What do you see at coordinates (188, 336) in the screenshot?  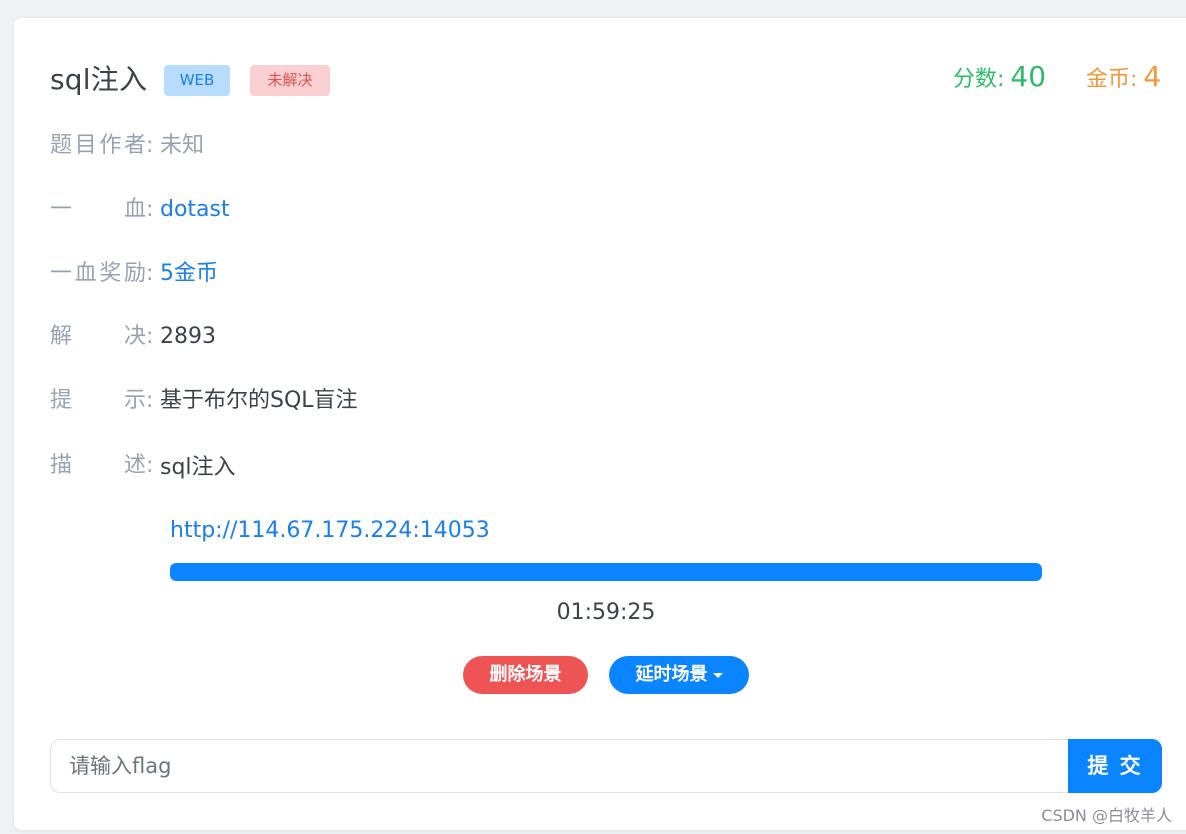 I see `solves-value: 2893` at bounding box center [188, 336].